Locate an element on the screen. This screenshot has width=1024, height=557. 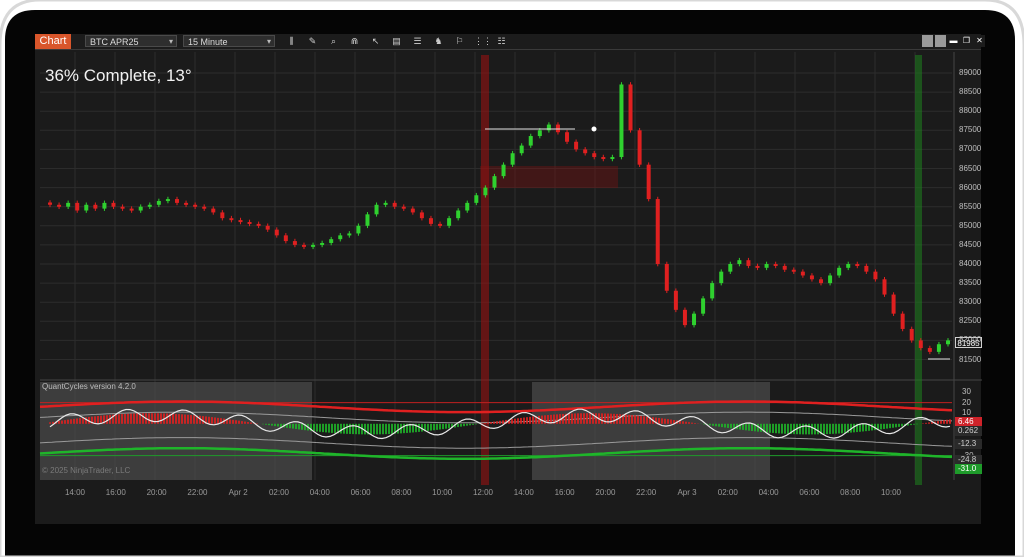
price-tick-label: 82000 is located at coordinates (970, 340).